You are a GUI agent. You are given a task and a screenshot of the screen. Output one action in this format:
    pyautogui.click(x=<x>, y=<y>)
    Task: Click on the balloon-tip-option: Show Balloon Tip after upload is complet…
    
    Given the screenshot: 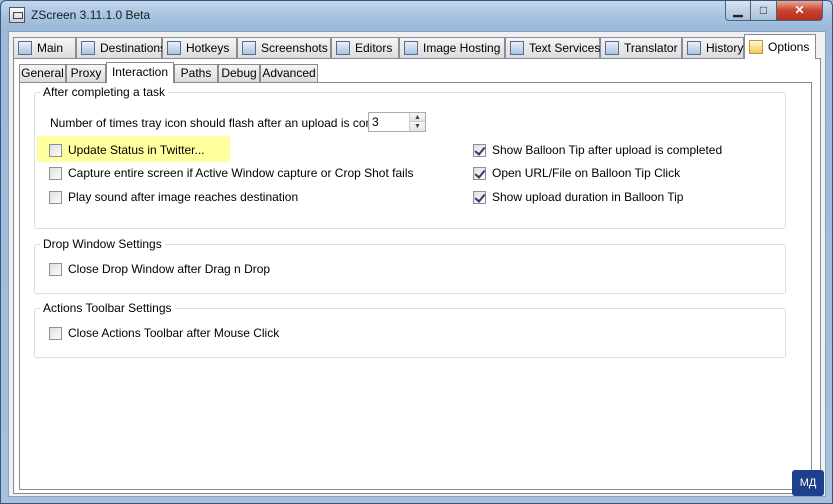 What is the action you would take?
    pyautogui.click(x=597, y=150)
    